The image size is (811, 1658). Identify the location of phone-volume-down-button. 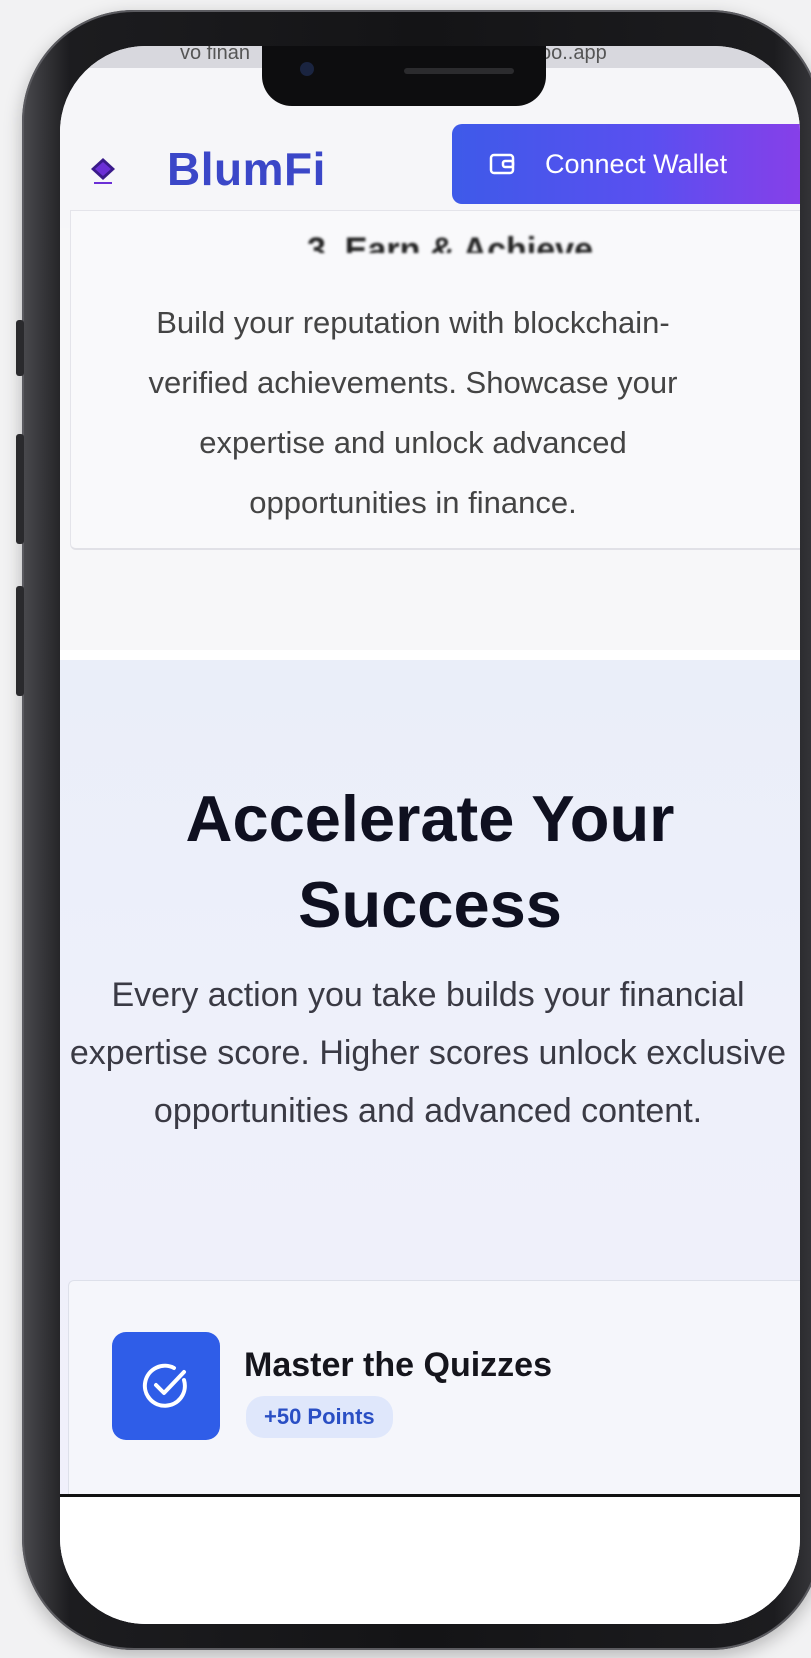
(20, 641).